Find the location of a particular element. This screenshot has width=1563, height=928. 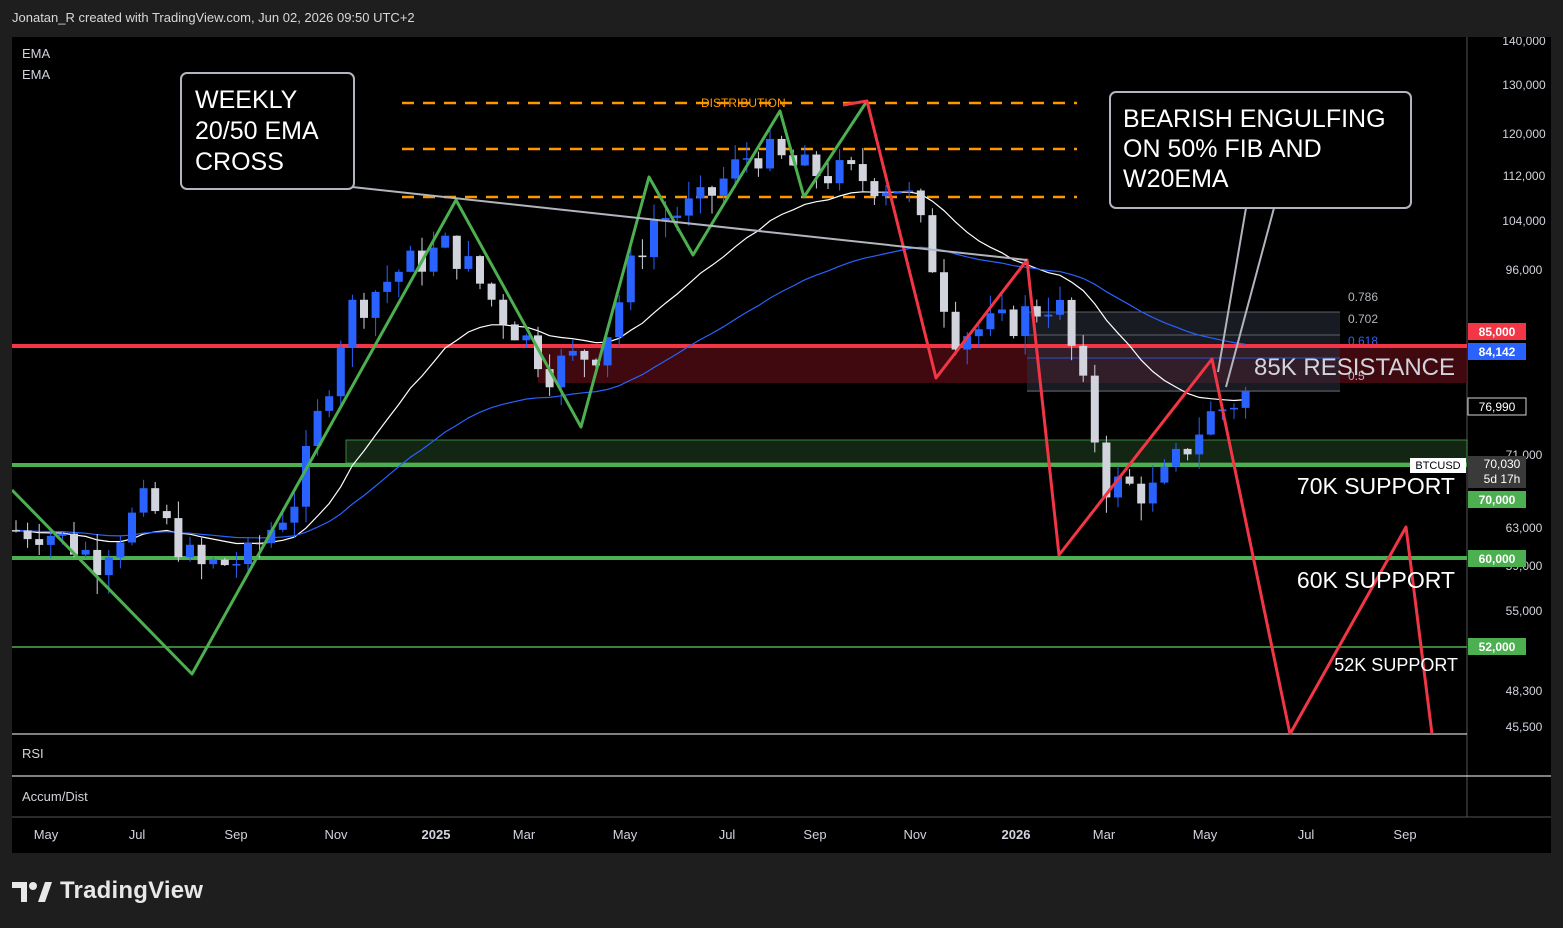

price-tick: 112,000 is located at coordinates (1524, 176).